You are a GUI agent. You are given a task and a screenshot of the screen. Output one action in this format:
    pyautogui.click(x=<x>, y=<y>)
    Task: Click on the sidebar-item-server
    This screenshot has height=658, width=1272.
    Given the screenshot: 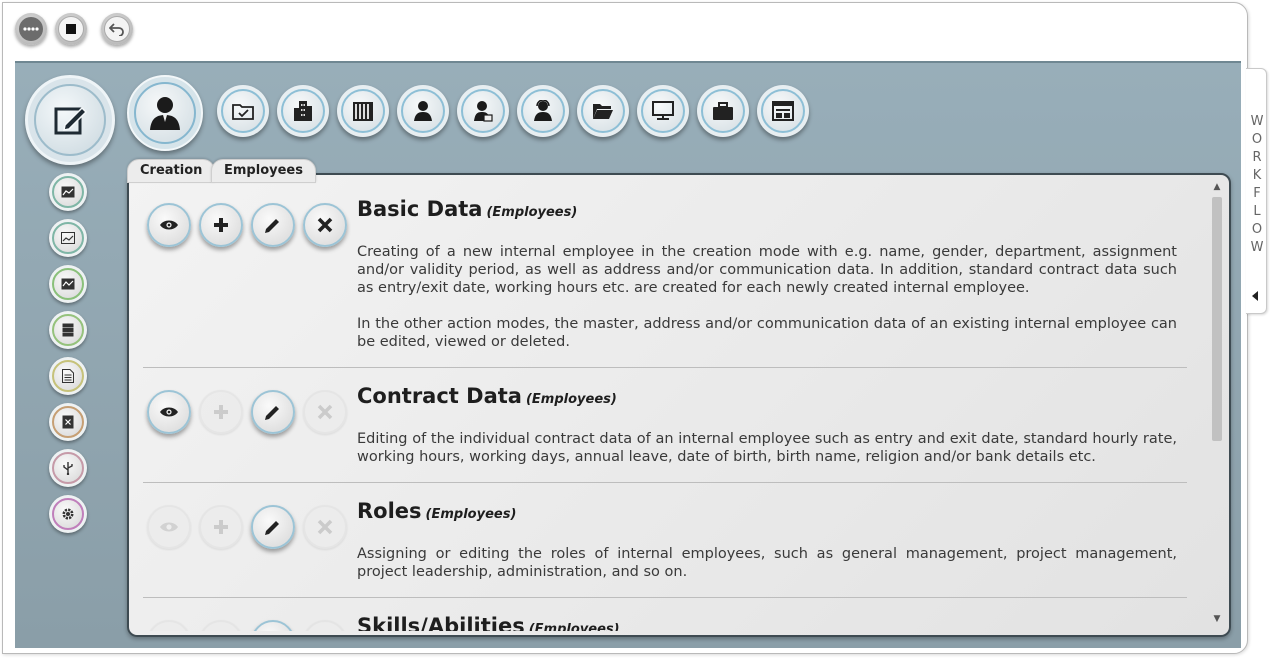 What is the action you would take?
    pyautogui.click(x=68, y=330)
    